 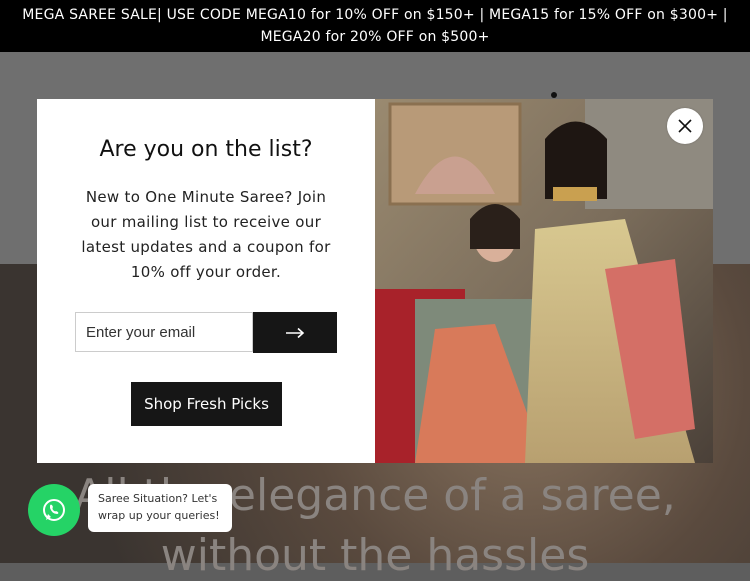 I want to click on announcement-line-2: MEGA20 for 20% OFF on $500+, so click(x=375, y=37).